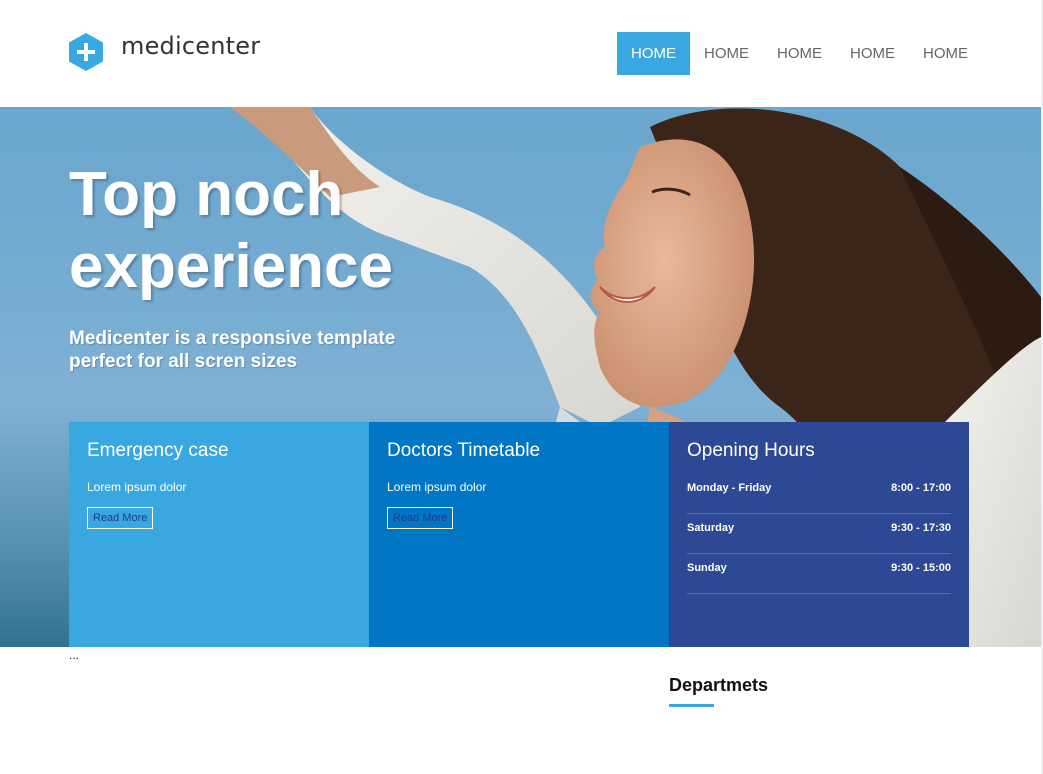 Image resolution: width=1043 pixels, height=774 pixels. I want to click on hours-row: Saturday 9:30 - 17:30, so click(819, 534).